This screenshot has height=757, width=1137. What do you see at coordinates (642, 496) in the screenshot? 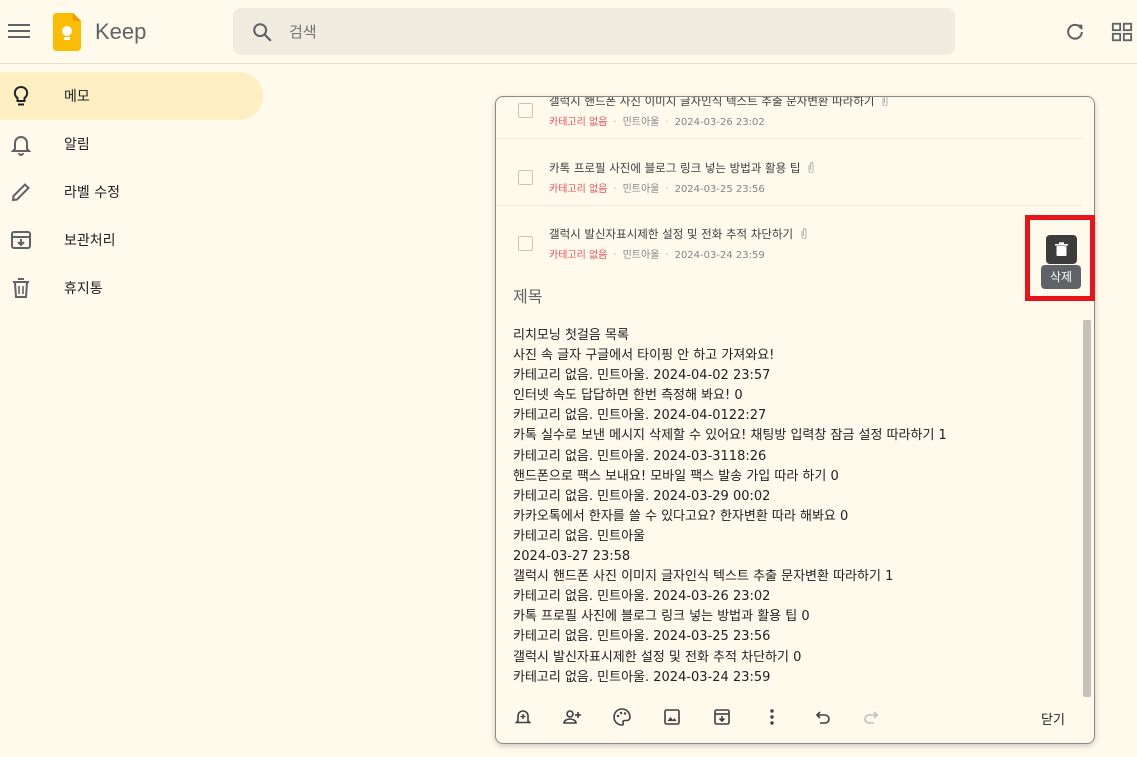
I see `note-body-line: 카테고리 없음. 민트아울. 2024-03-29 00:02` at bounding box center [642, 496].